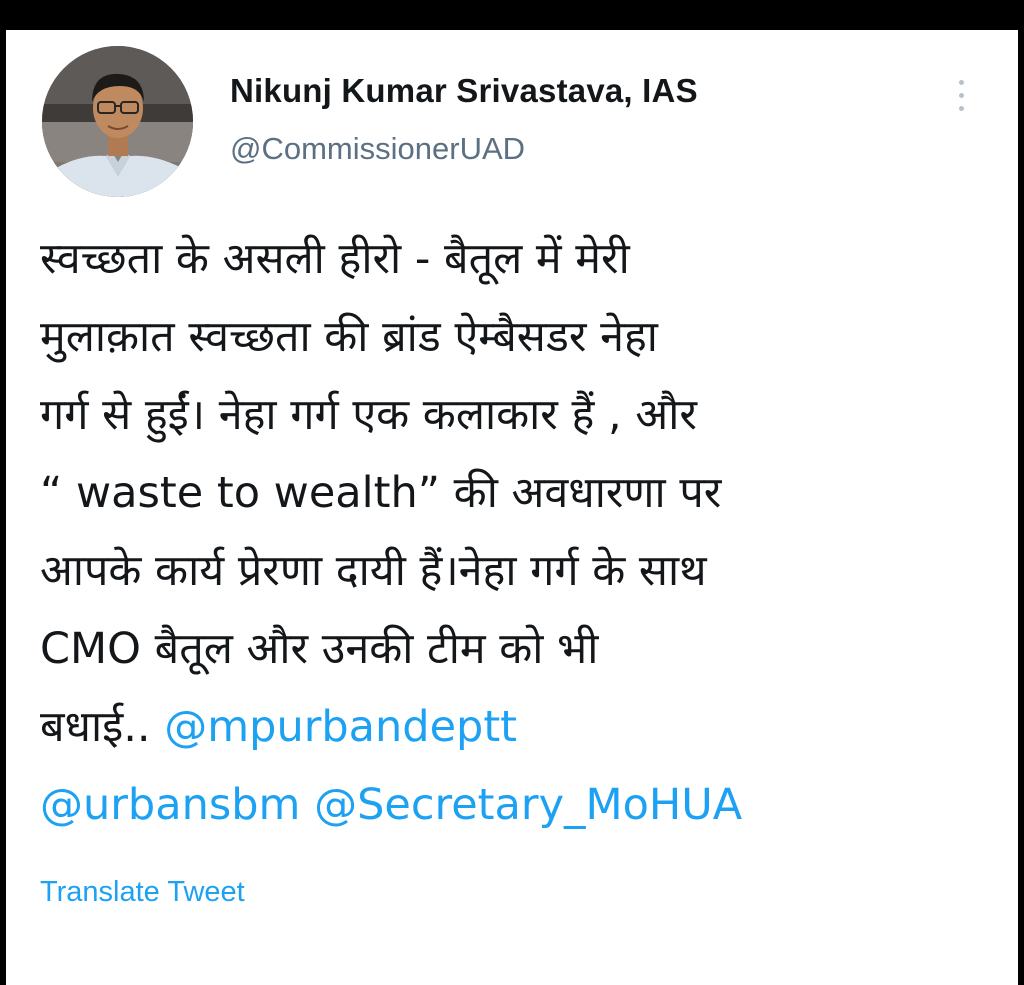 The width and height of the screenshot is (1024, 985). I want to click on author-avatar, so click(117, 121).